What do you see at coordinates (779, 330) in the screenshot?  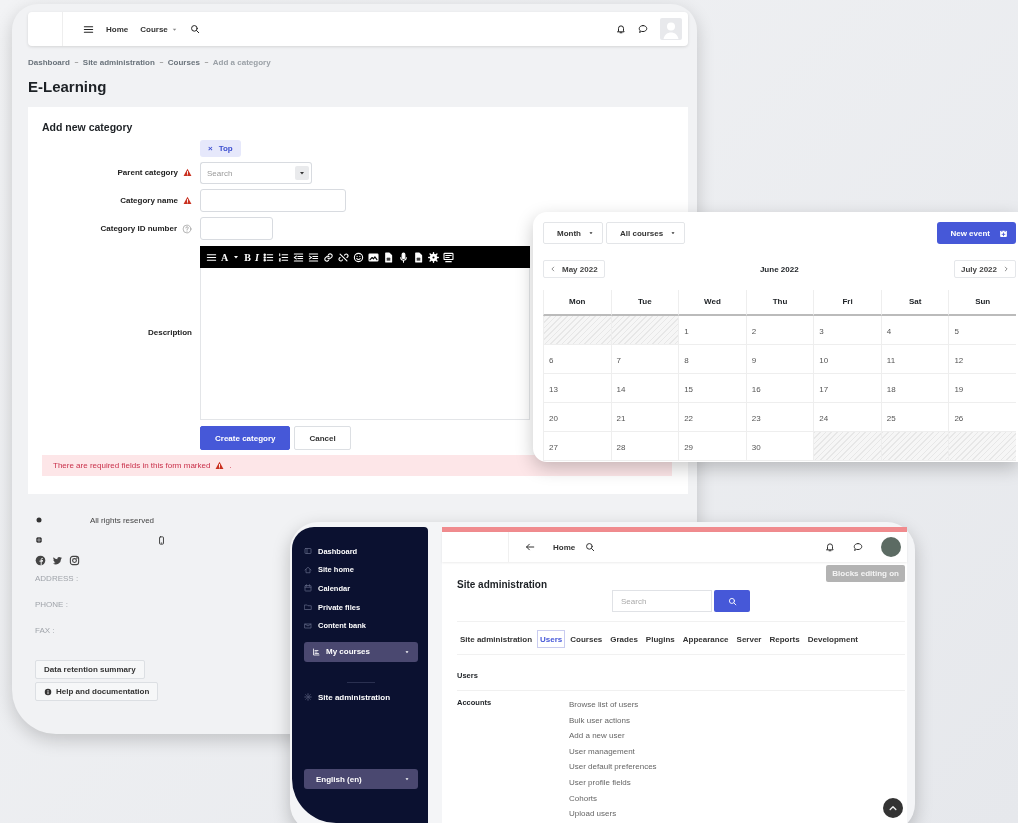 I see `day-cell: 2` at bounding box center [779, 330].